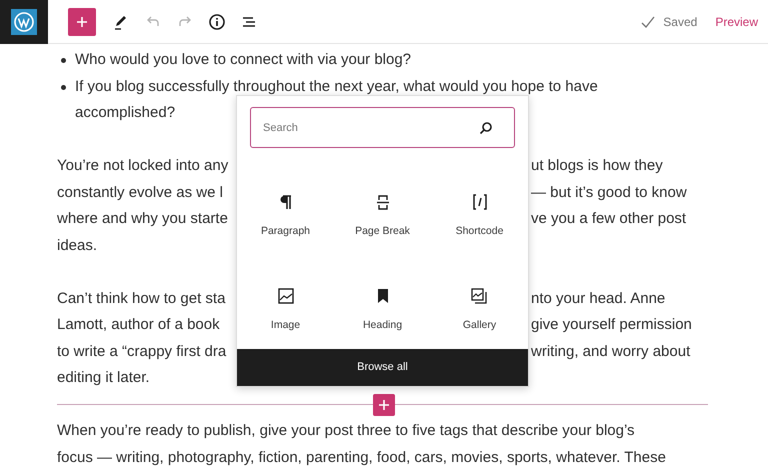  What do you see at coordinates (382, 127) in the screenshot?
I see `search-field: Search` at bounding box center [382, 127].